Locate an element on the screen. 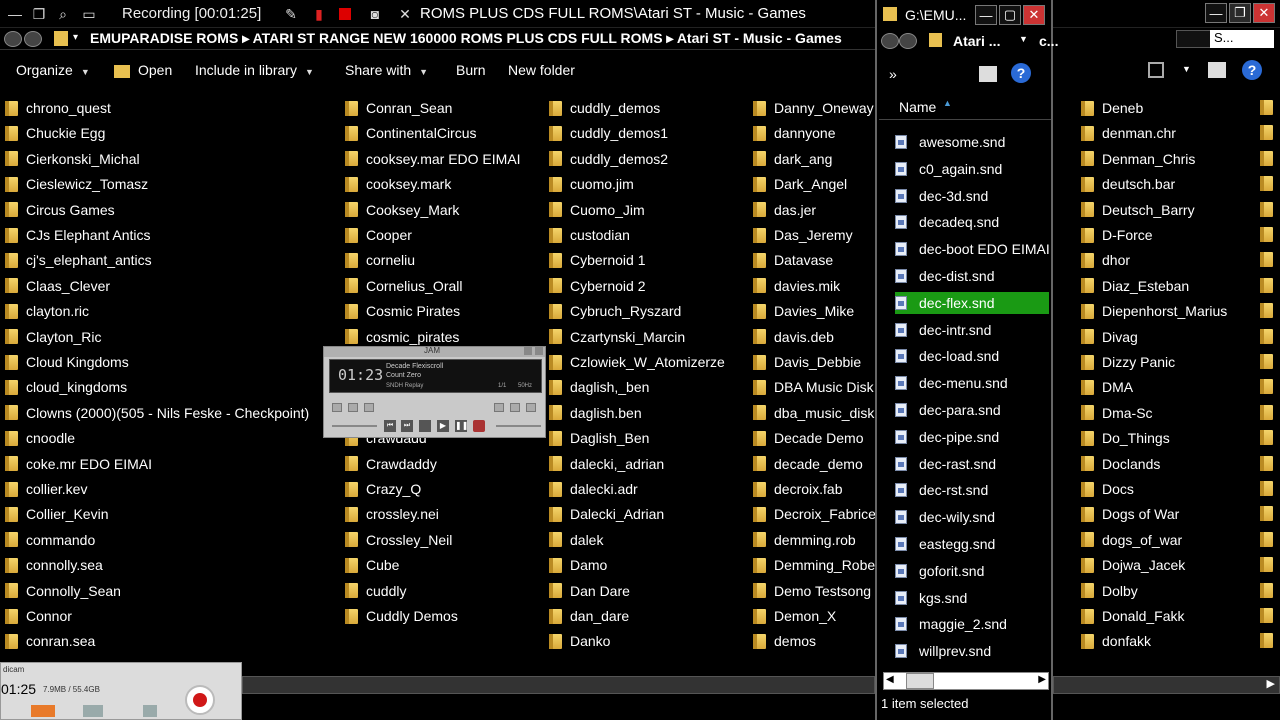  expand-chevron-icon: » is located at coordinates (893, 74).